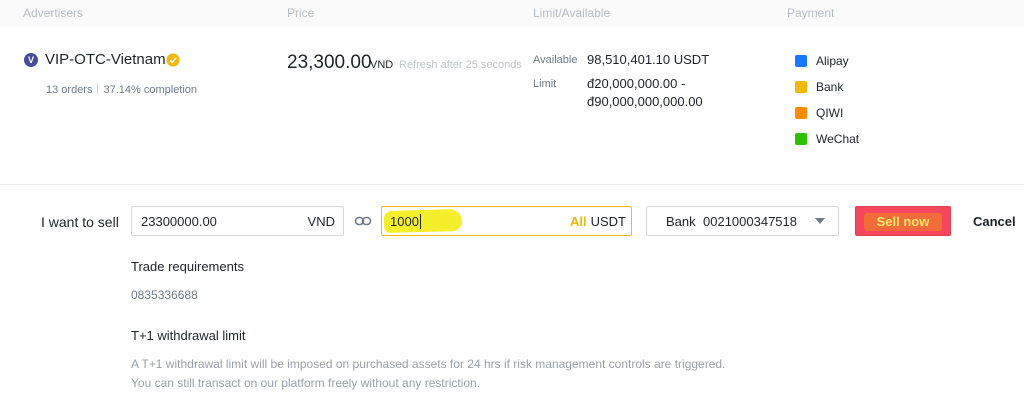 The height and width of the screenshot is (399, 1024). I want to click on available-value: 98,510,401.10 USDT, so click(648, 59).